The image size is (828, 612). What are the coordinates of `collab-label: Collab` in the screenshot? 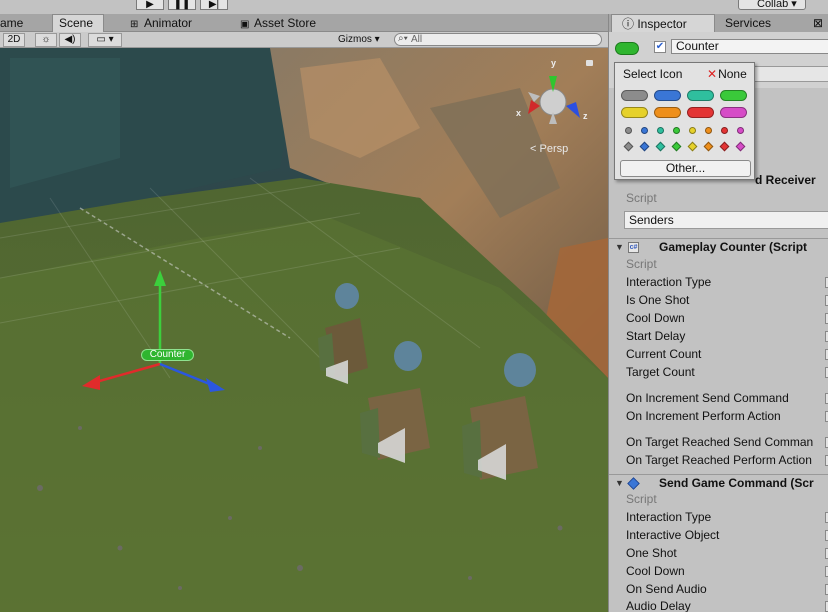 It's located at (773, 5).